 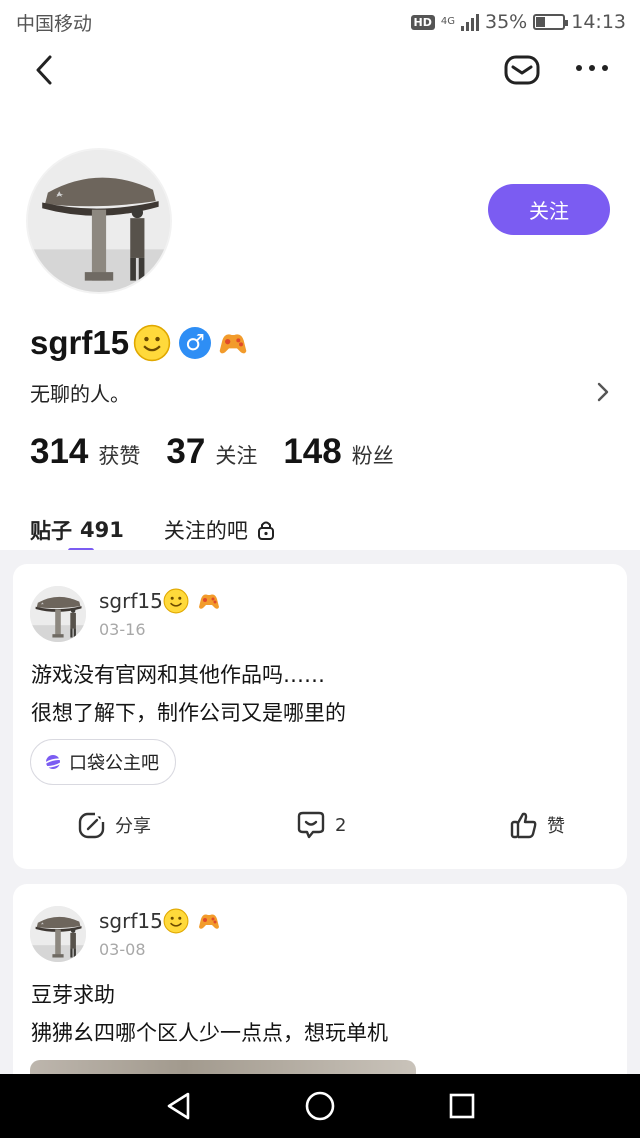 What do you see at coordinates (114, 825) in the screenshot?
I see `share-button: 分享` at bounding box center [114, 825].